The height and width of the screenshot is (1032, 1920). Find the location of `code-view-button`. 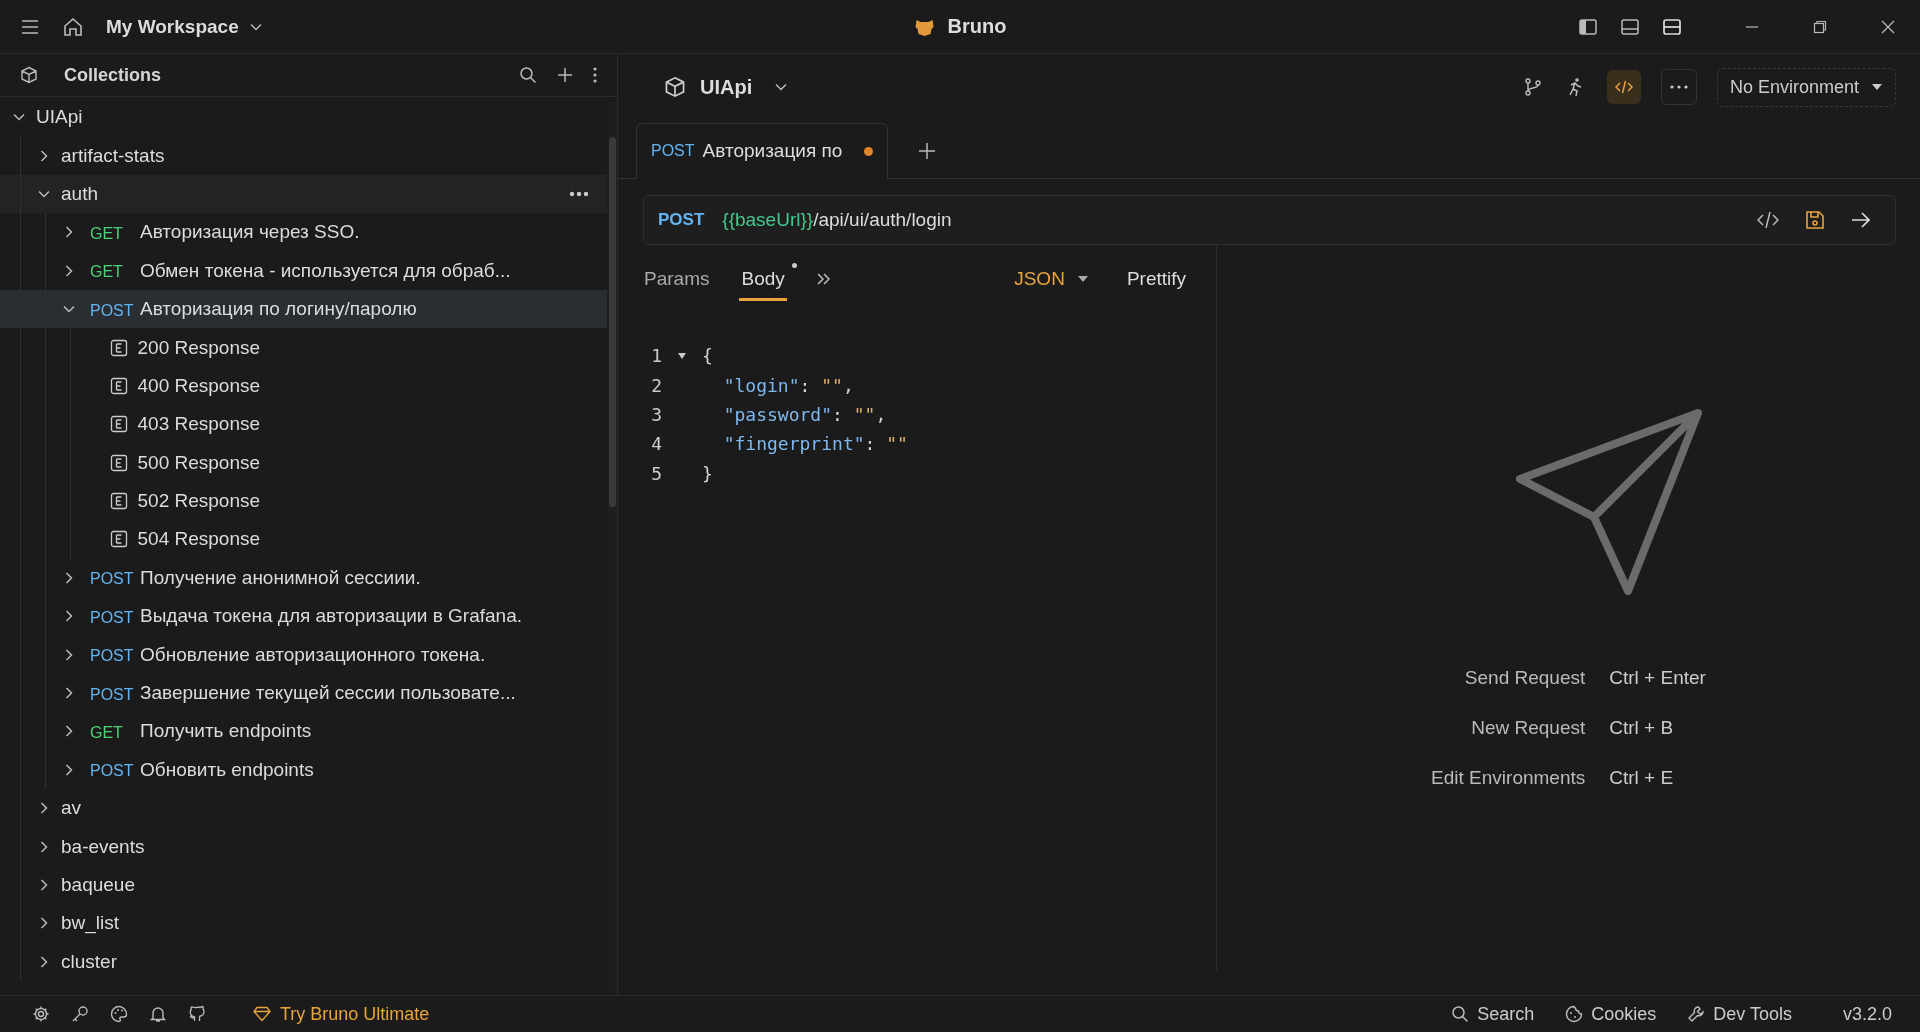

code-view-button is located at coordinates (1623, 87).